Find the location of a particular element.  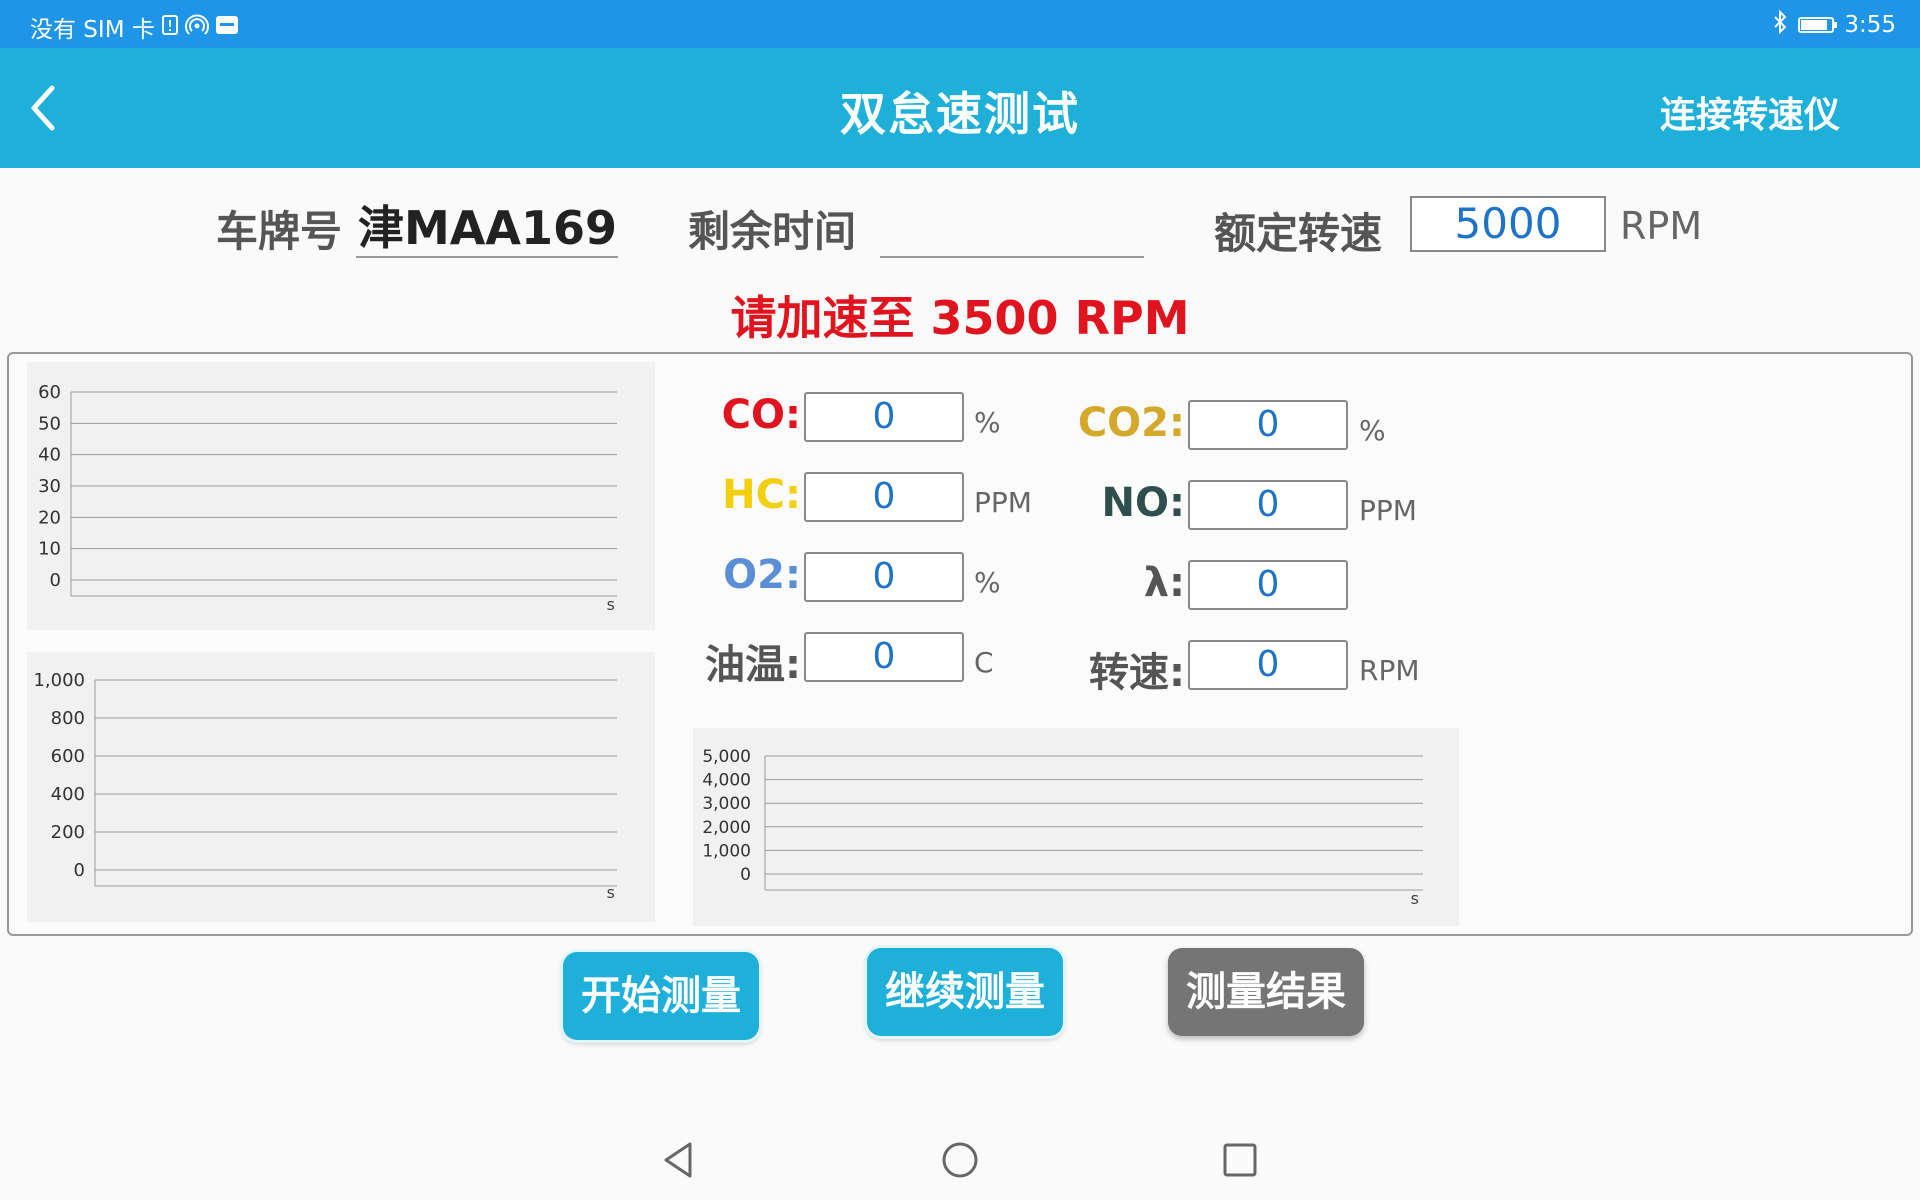

rated-speed-input: 5000 is located at coordinates (1508, 224).